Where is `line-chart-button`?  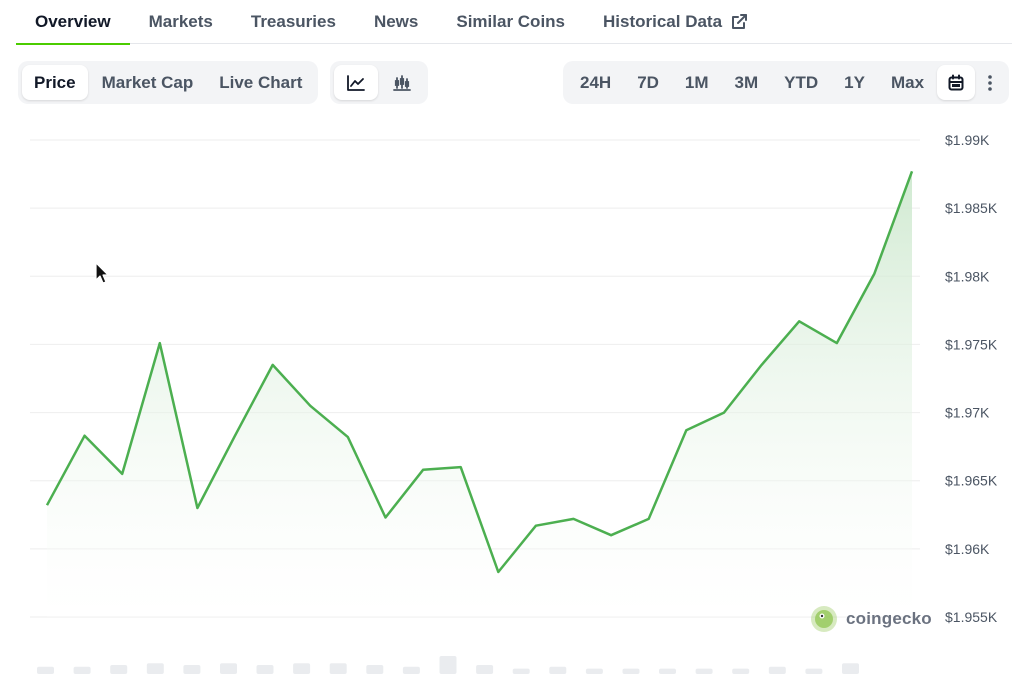 line-chart-button is located at coordinates (356, 82).